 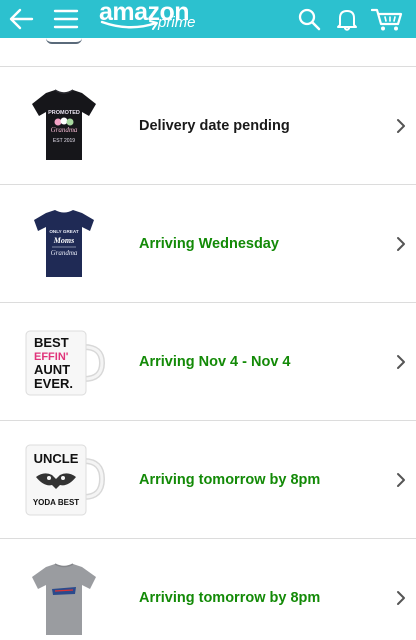 What do you see at coordinates (309, 19) in the screenshot?
I see `search-icon` at bounding box center [309, 19].